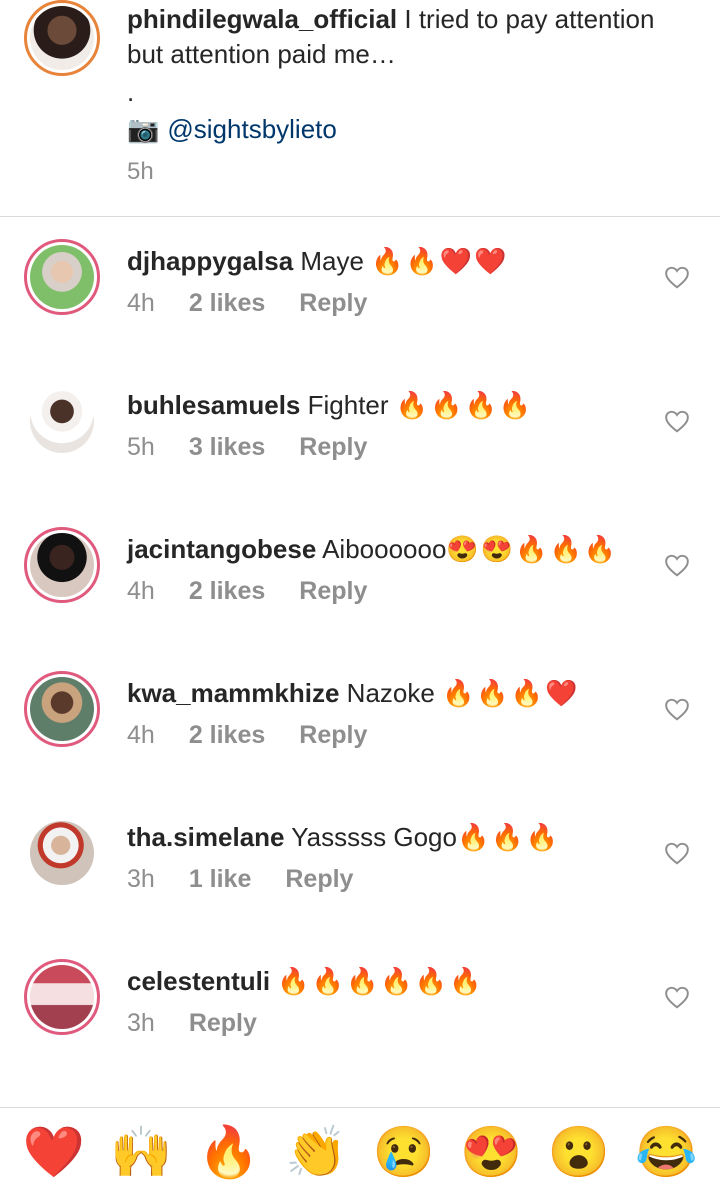  What do you see at coordinates (210, 261) in the screenshot?
I see `comment-username: djhappygalsa` at bounding box center [210, 261].